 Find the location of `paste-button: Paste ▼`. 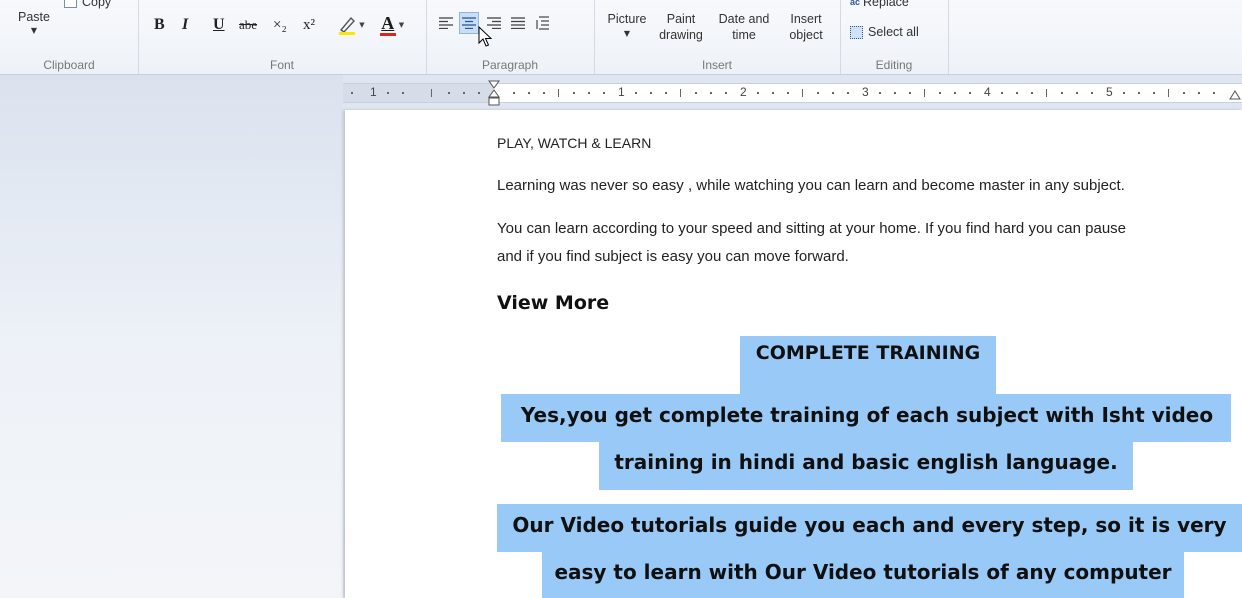

paste-button: Paste ▼ is located at coordinates (34, 22).